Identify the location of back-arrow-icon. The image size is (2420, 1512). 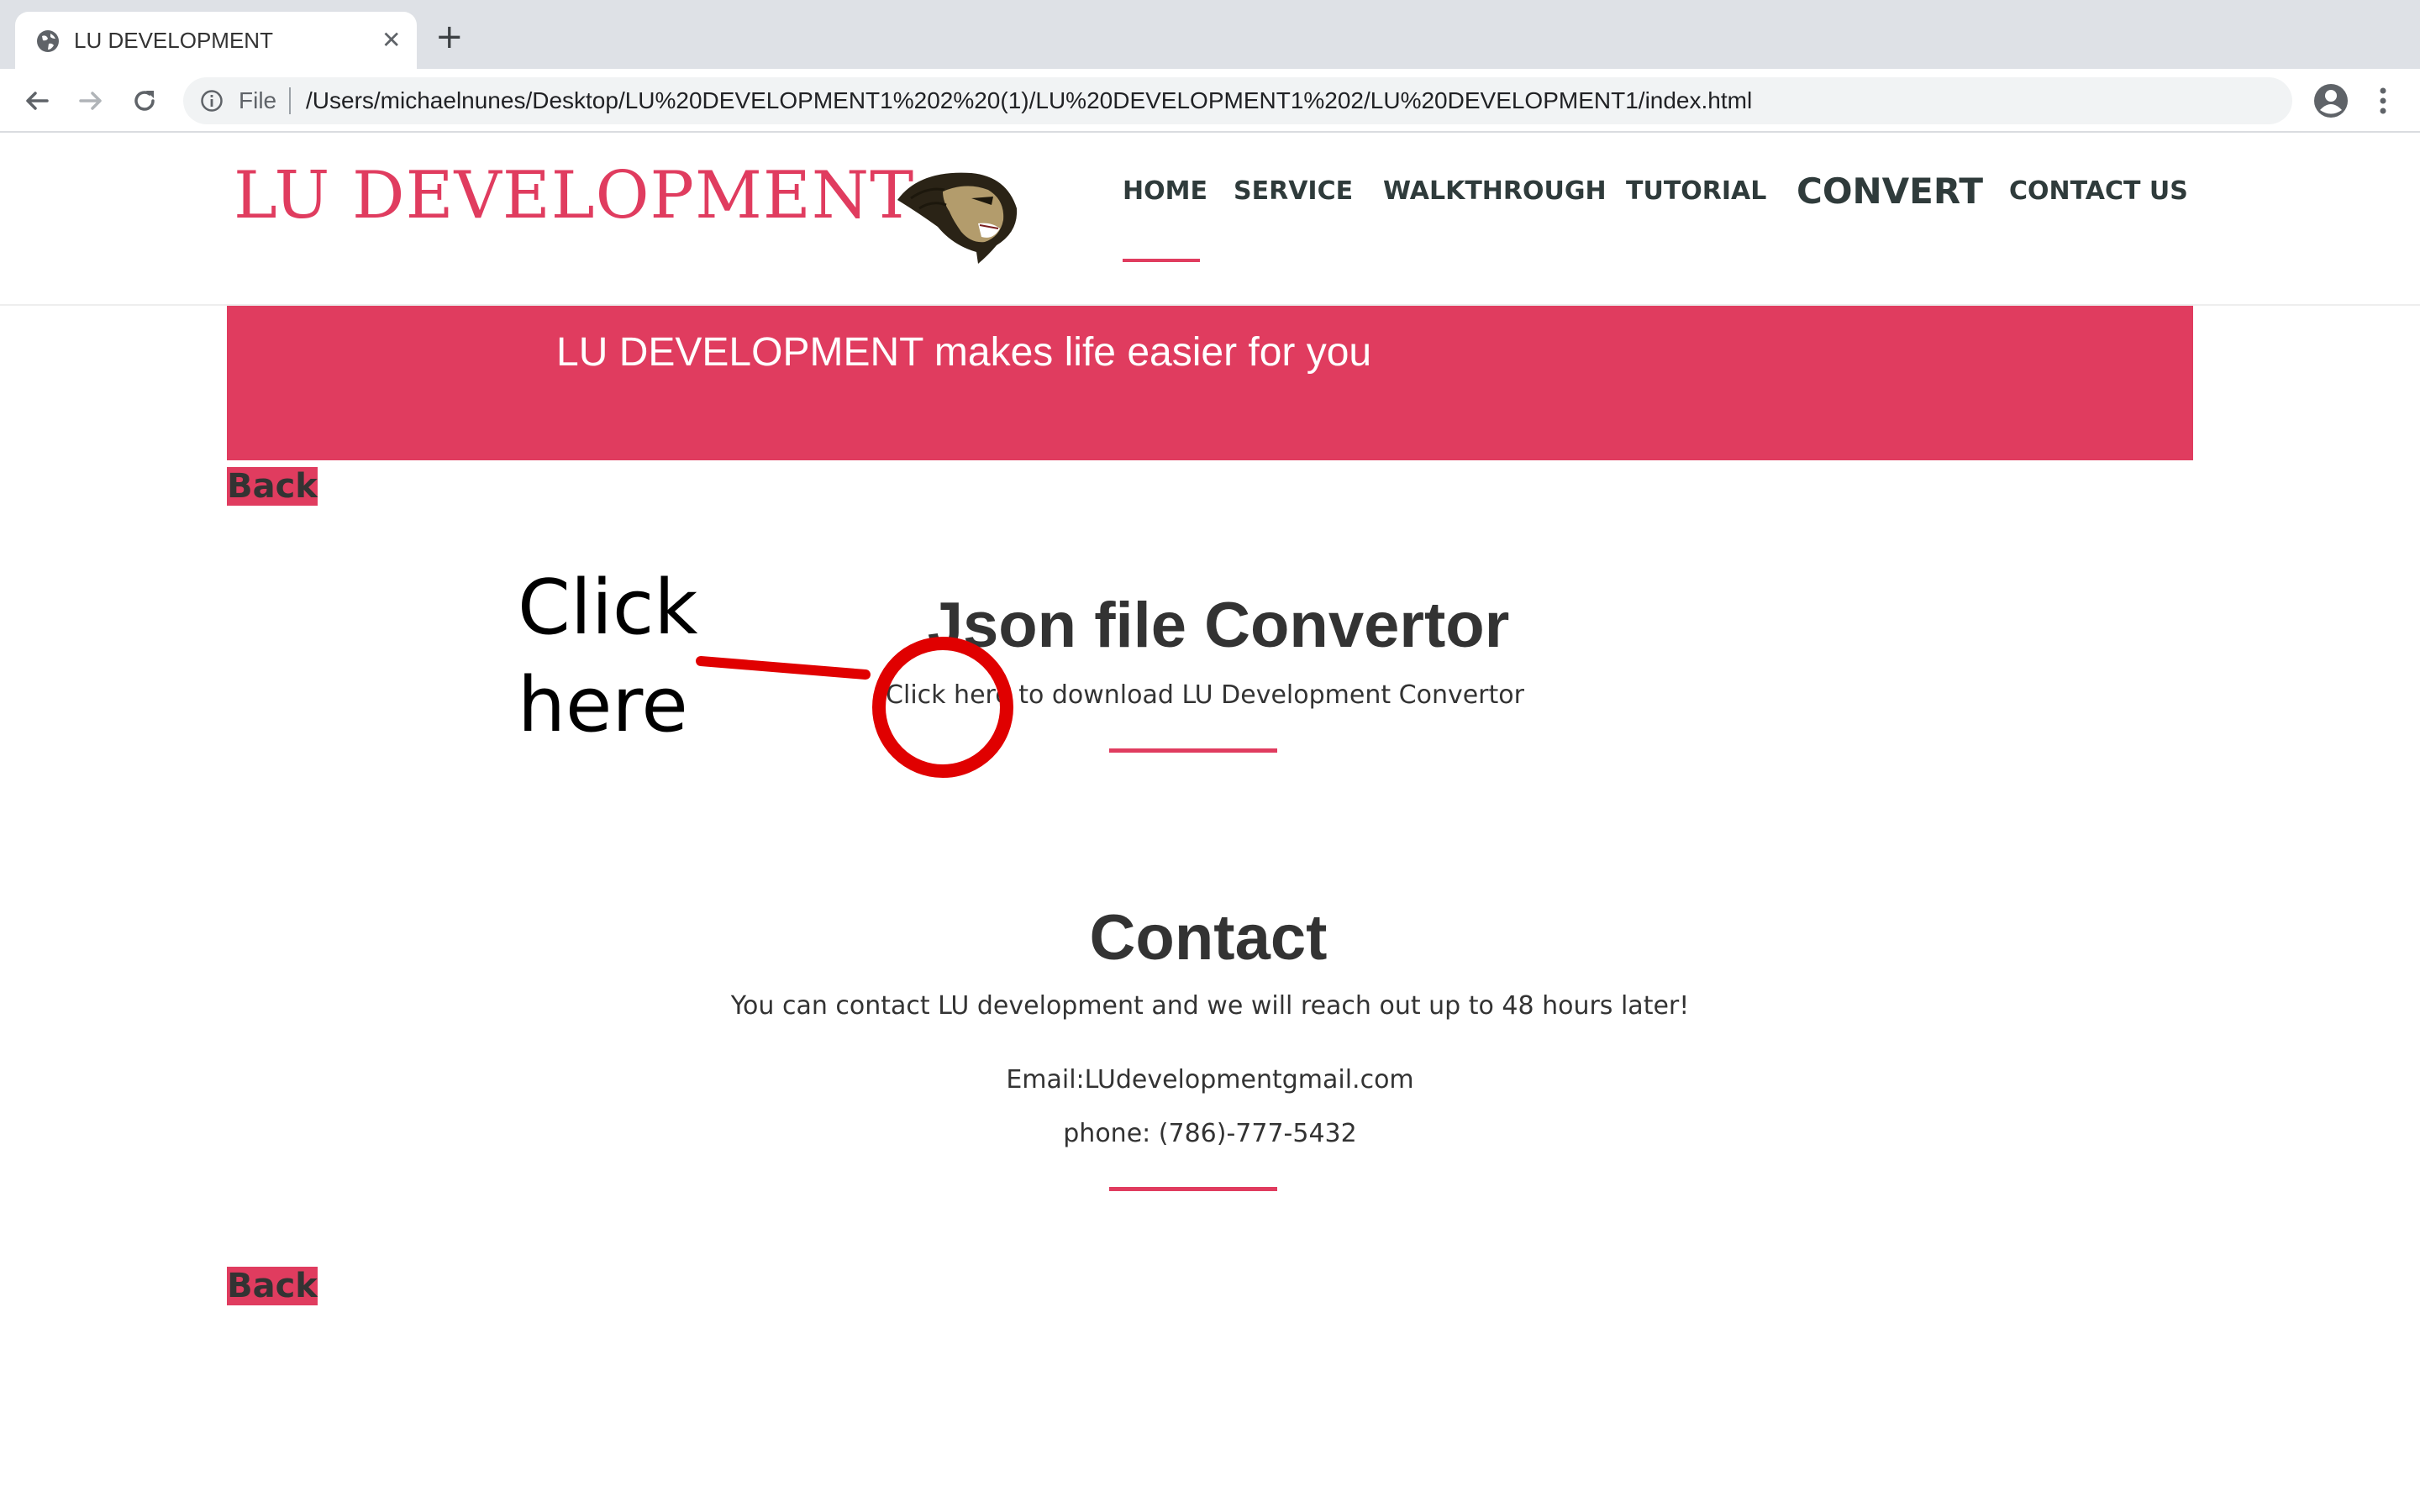
(37, 101).